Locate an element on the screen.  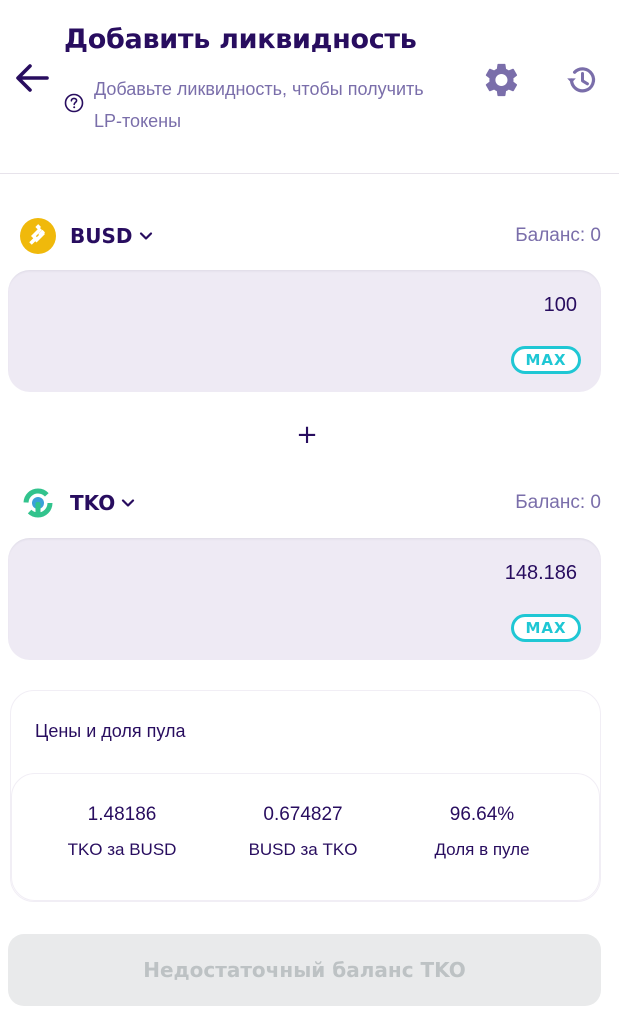
token-b-selector: TKO is located at coordinates (78, 503).